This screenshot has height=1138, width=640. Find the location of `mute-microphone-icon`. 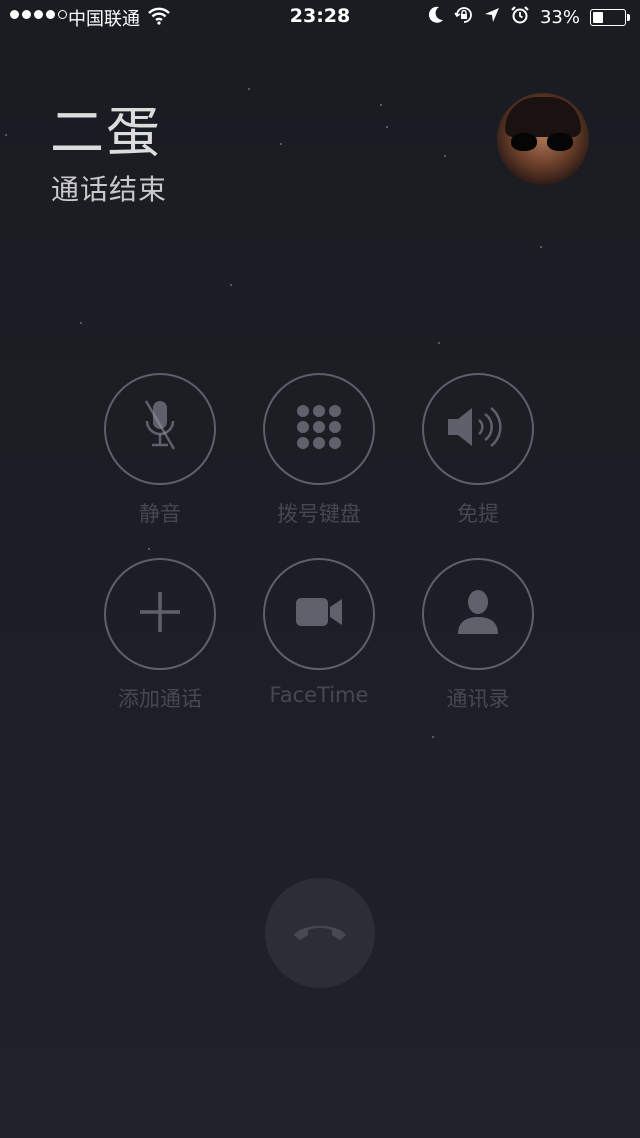

mute-microphone-icon is located at coordinates (160, 429).